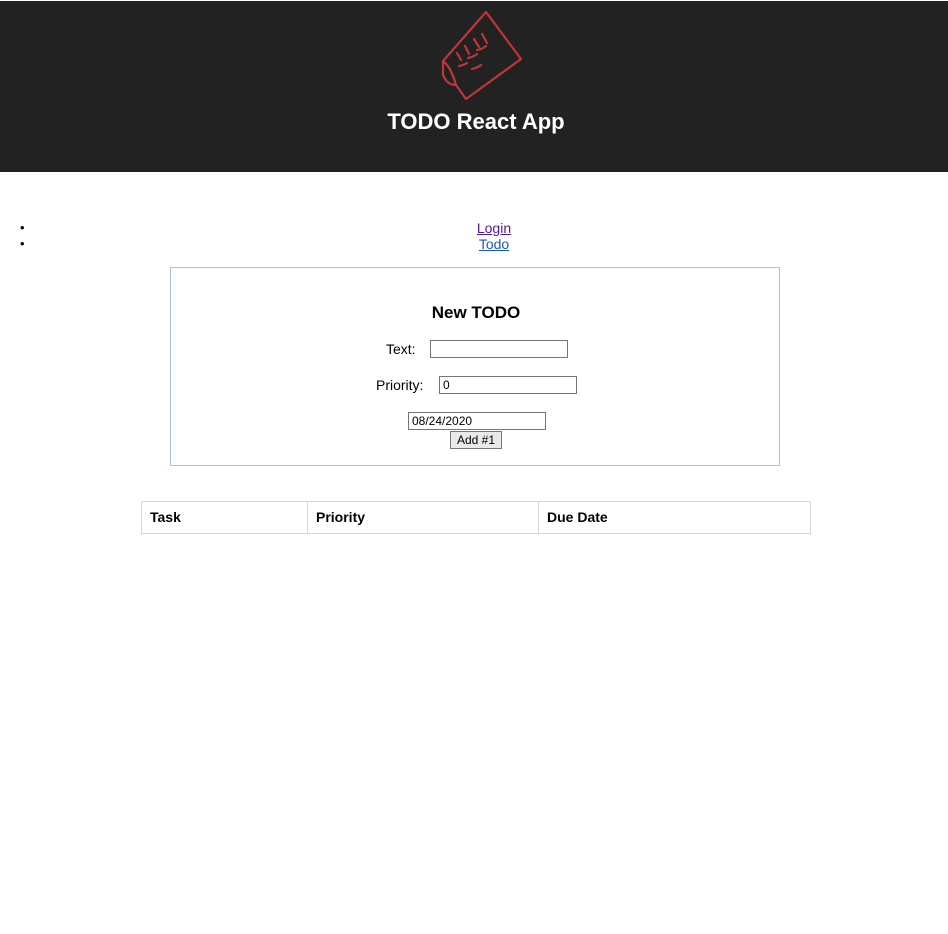  What do you see at coordinates (422, 517) in the screenshot?
I see `column-header-priority: Priority` at bounding box center [422, 517].